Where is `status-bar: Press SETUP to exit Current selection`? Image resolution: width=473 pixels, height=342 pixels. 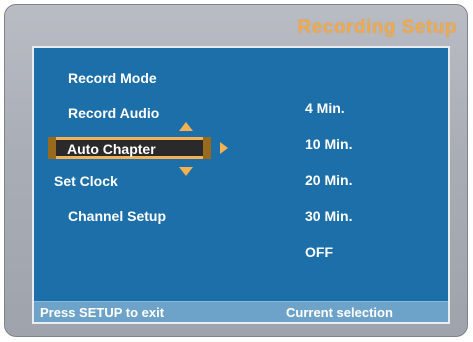 status-bar: Press SETUP to exit Current selection is located at coordinates (241, 311).